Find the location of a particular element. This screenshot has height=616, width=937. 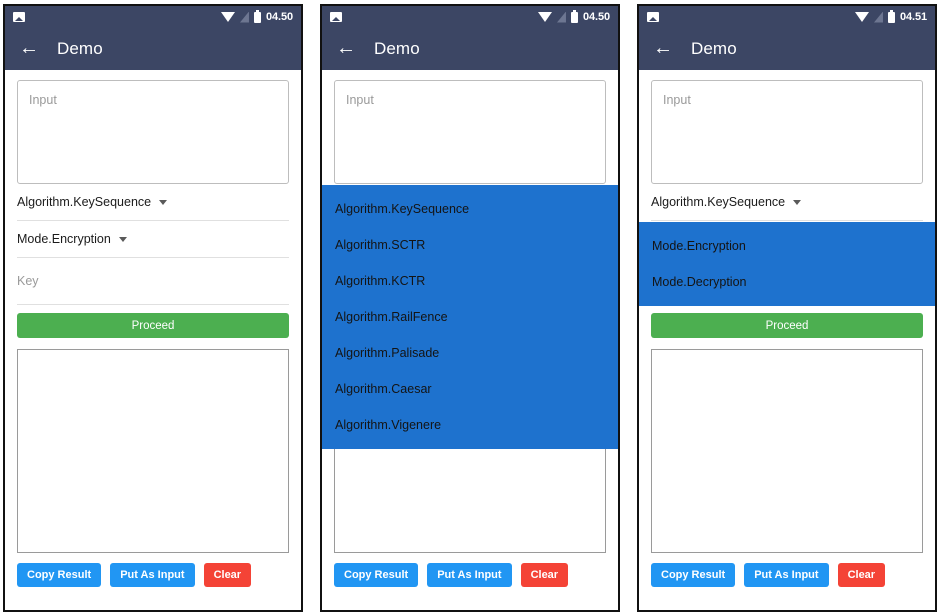

dropdown-option-keysequence: Algorithm.KeySequence is located at coordinates (470, 209).